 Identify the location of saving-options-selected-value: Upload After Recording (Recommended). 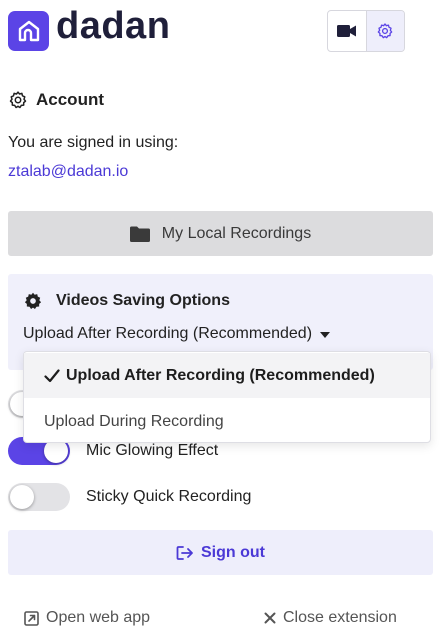
(168, 333).